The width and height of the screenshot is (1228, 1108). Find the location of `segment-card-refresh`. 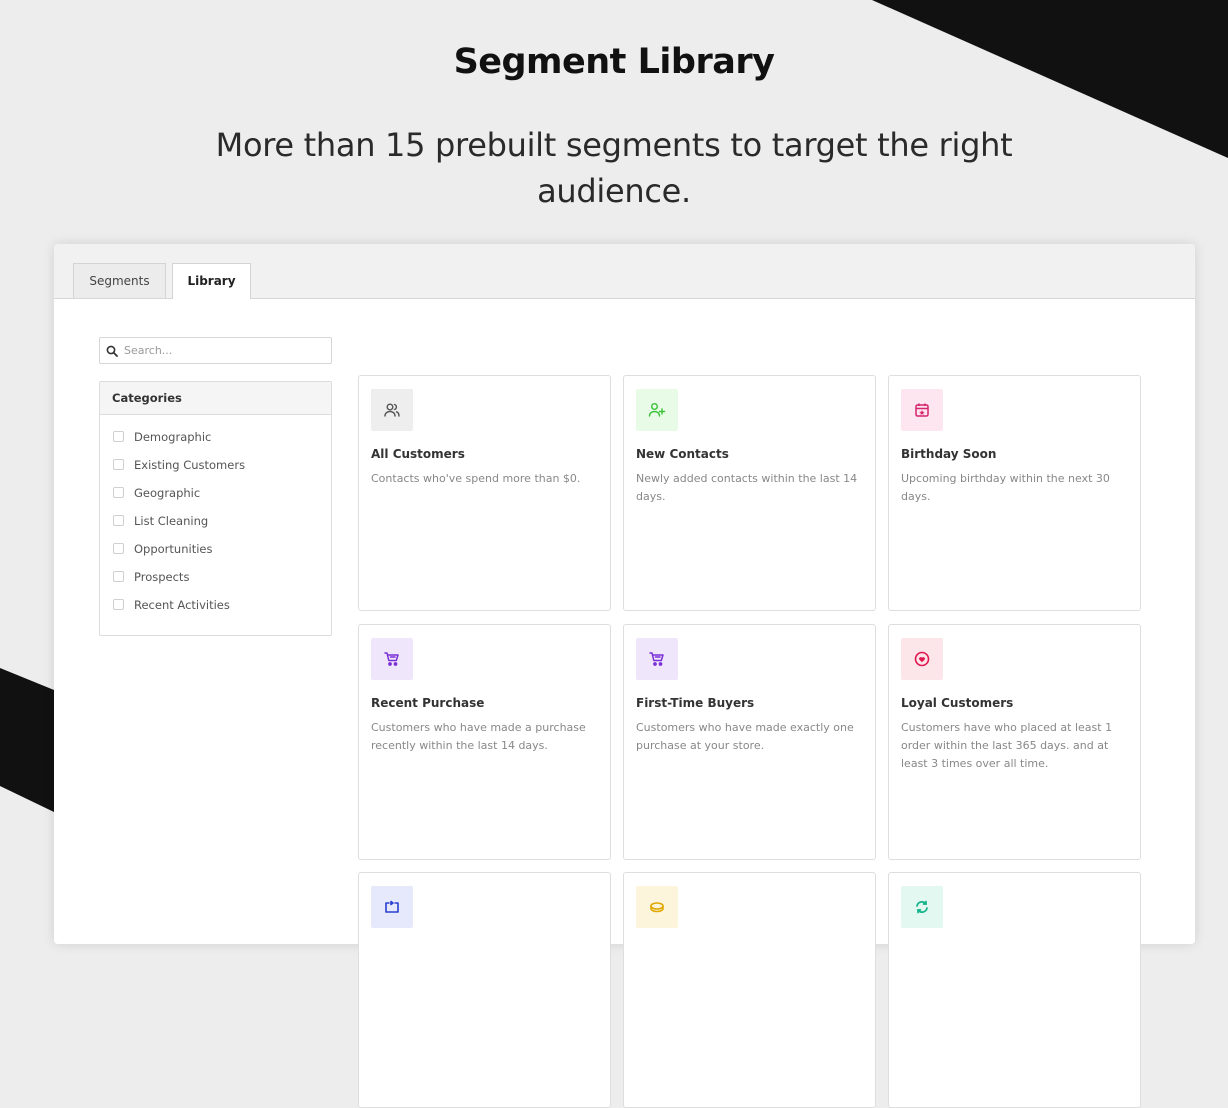

segment-card-refresh is located at coordinates (1014, 990).